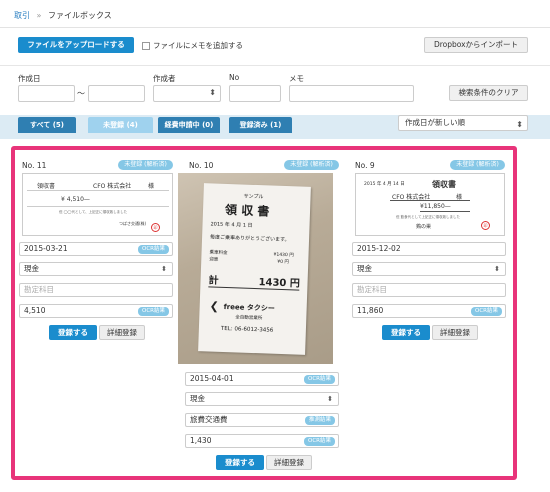 This screenshot has height=492, width=550. What do you see at coordinates (429, 311) in the screenshot?
I see `amount-field: 11,860 OCR結果` at bounding box center [429, 311].